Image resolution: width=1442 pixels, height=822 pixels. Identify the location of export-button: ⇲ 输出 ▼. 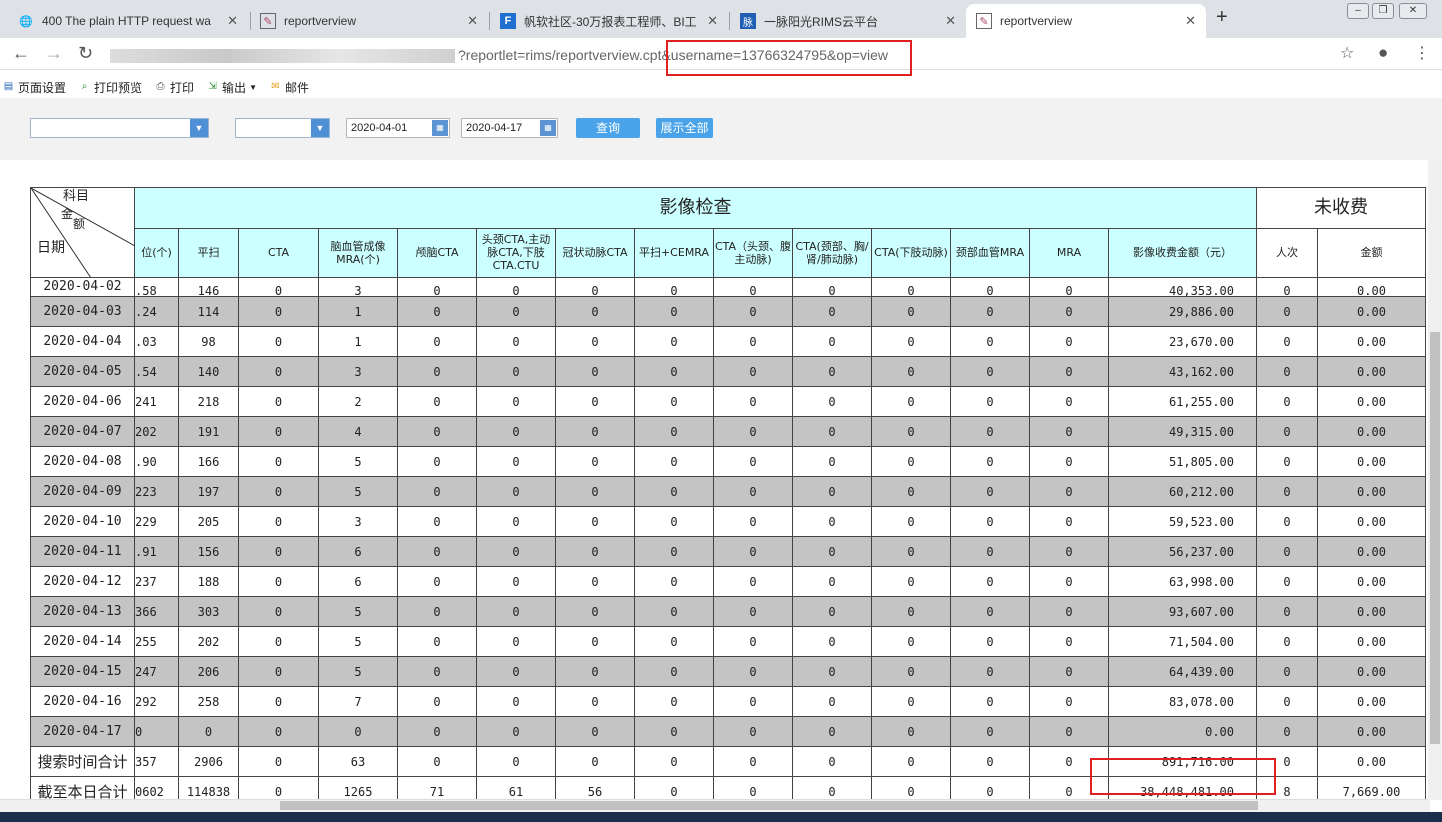
(231, 87).